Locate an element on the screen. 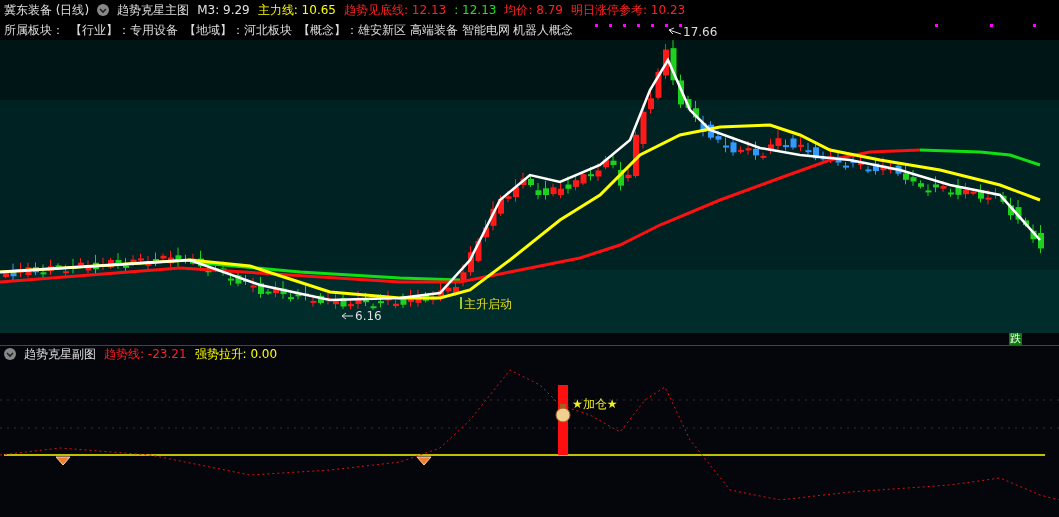 This screenshot has height=517, width=1059. sector-label: 所属板块： is located at coordinates (34, 30).